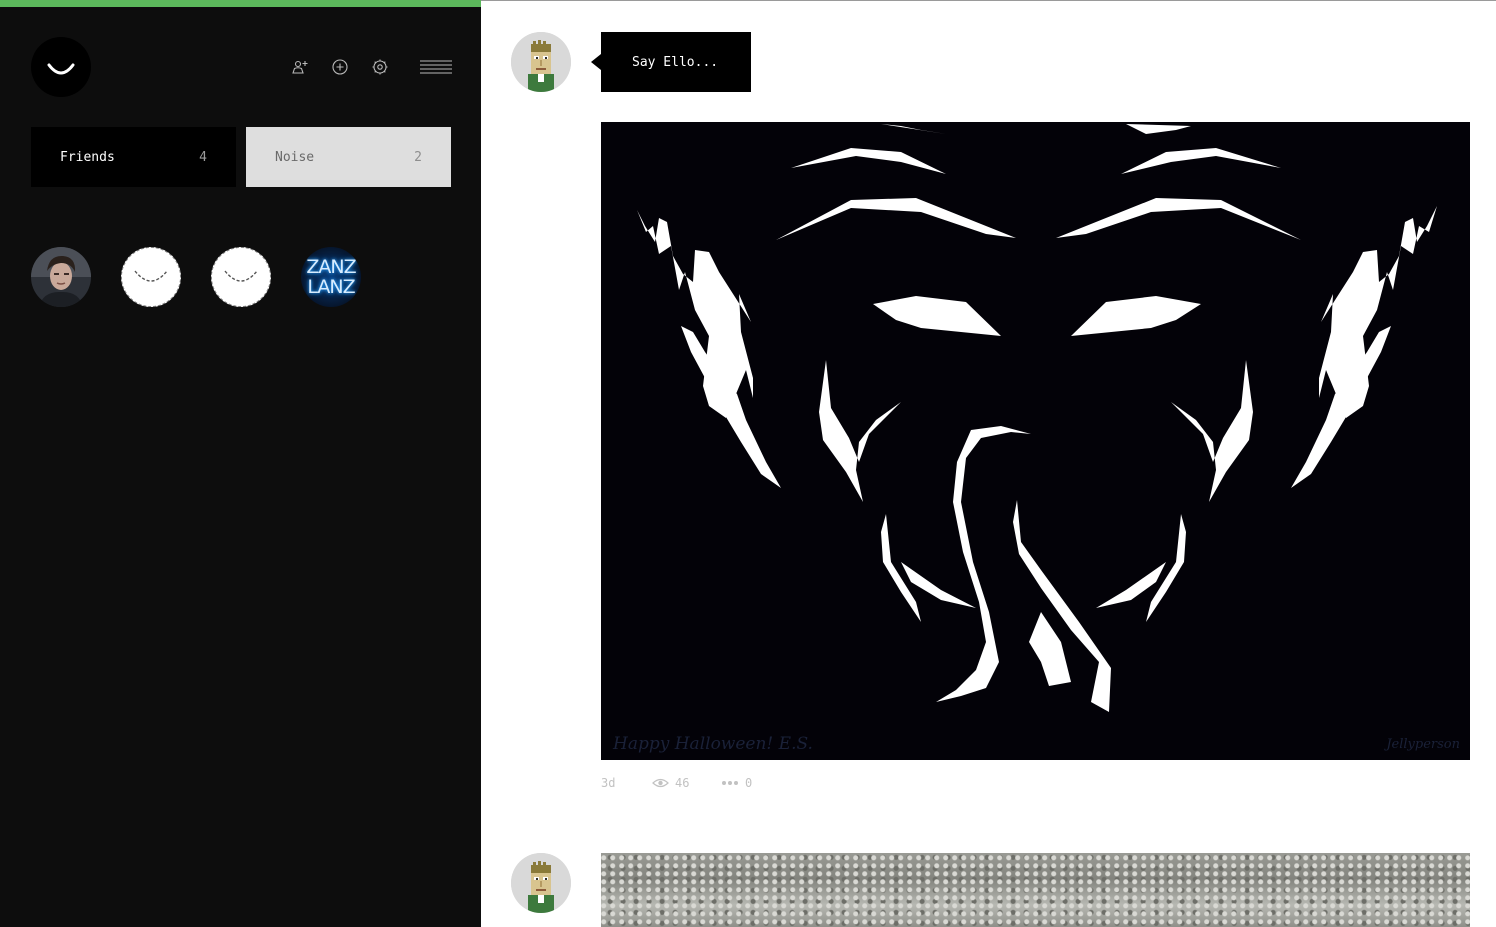 This screenshot has height=927, width=1496. What do you see at coordinates (380, 67) in the screenshot?
I see `gear-icon` at bounding box center [380, 67].